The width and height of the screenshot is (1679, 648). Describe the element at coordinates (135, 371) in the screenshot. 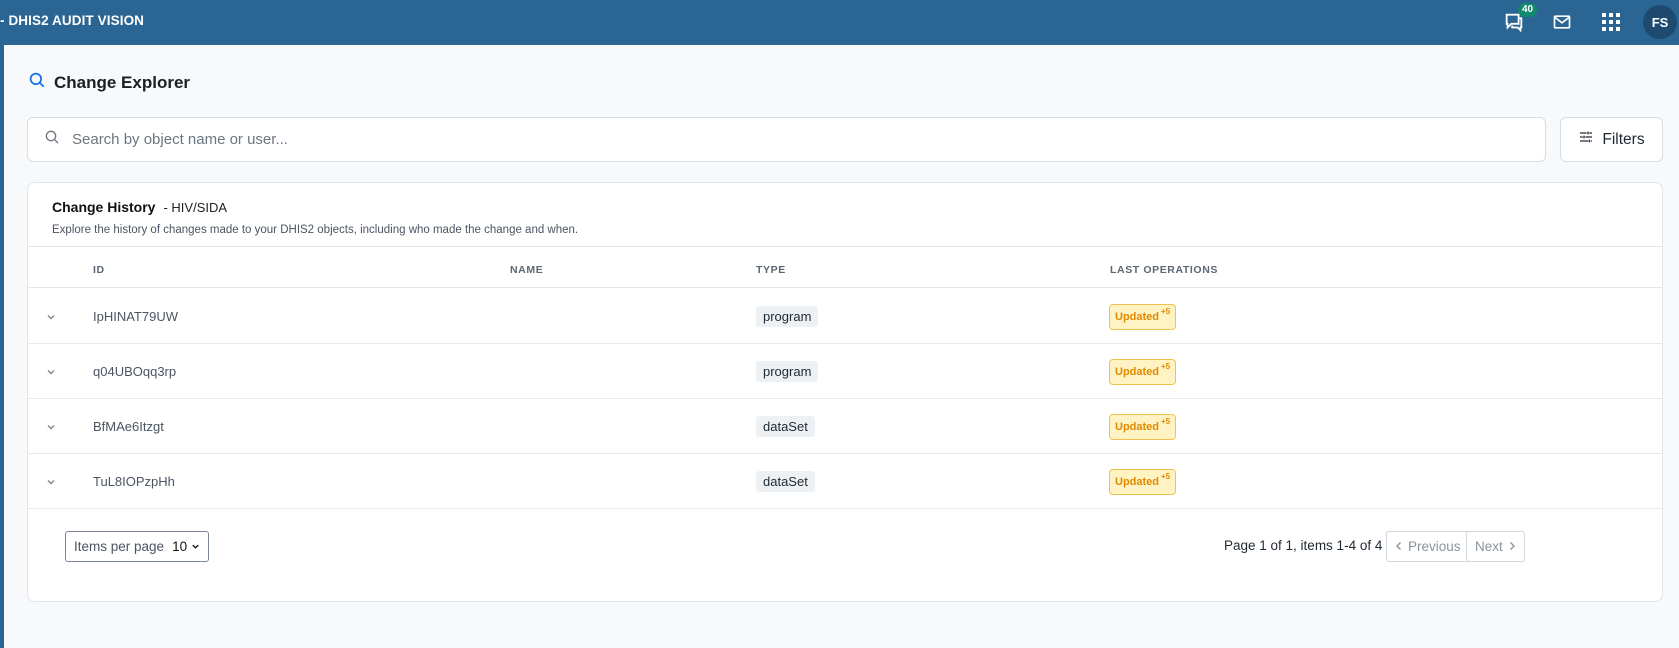

I see `row-id: q04UBOqq3rp` at that location.